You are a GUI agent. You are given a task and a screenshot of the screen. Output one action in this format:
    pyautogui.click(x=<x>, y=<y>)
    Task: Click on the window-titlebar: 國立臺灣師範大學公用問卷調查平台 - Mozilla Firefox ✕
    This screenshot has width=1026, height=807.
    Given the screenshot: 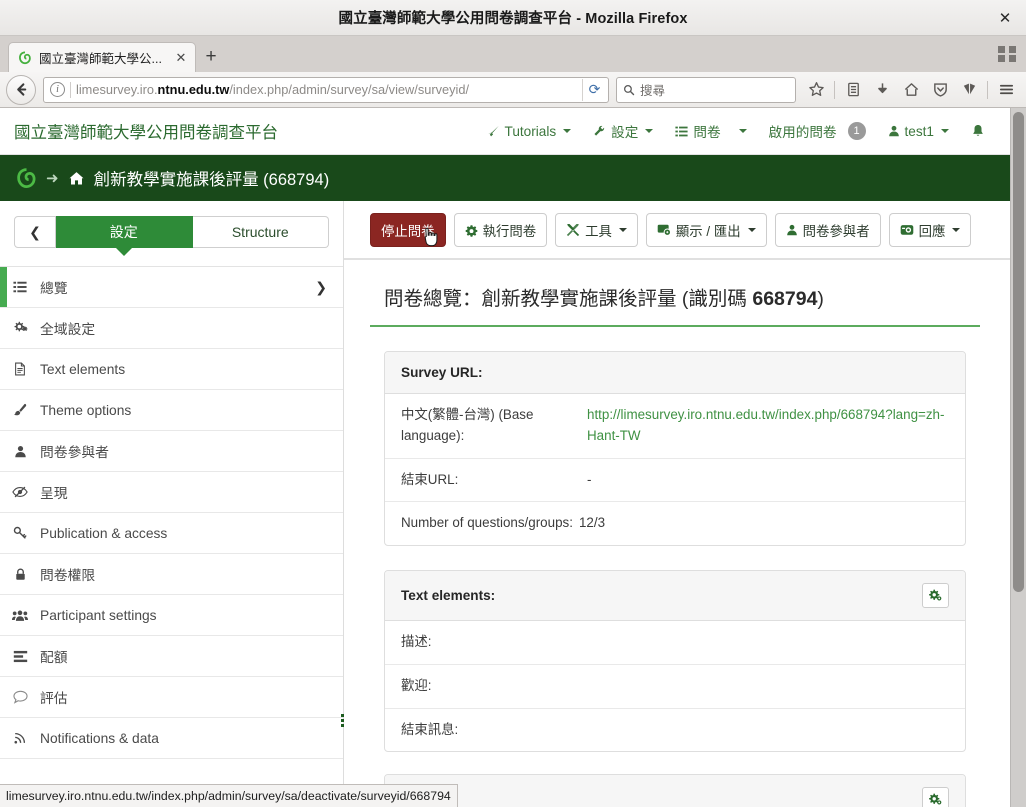 What is the action you would take?
    pyautogui.click(x=513, y=18)
    